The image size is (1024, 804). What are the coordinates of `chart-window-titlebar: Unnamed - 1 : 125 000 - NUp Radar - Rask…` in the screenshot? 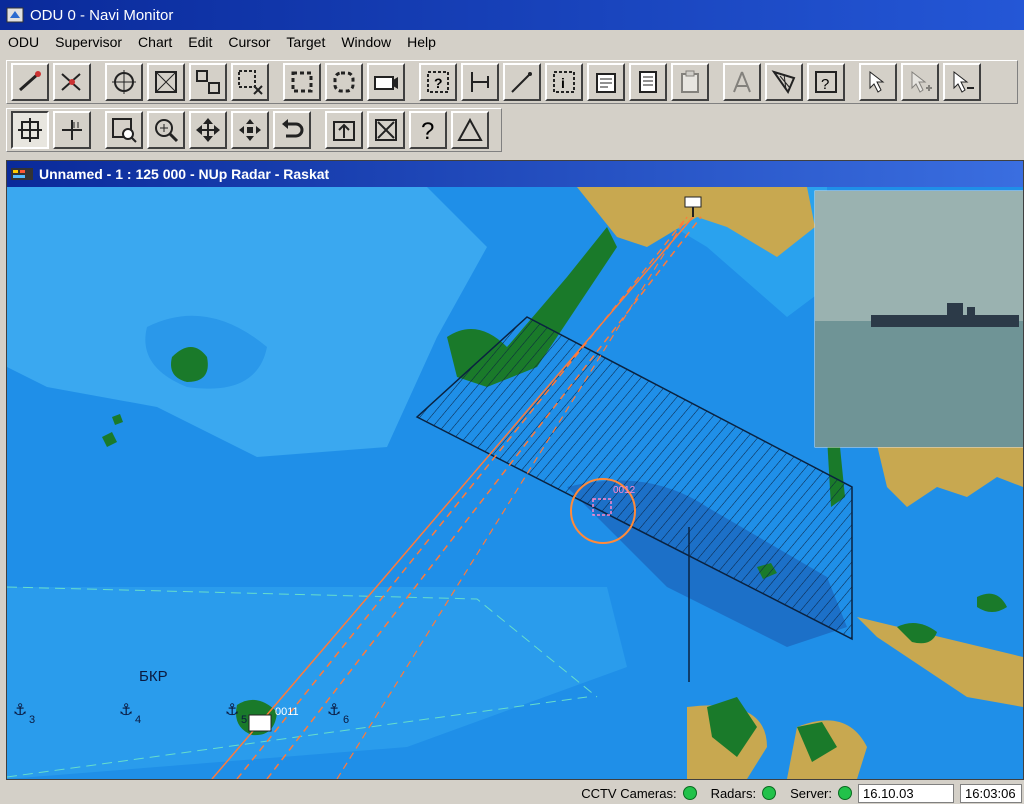 It's located at (515, 174).